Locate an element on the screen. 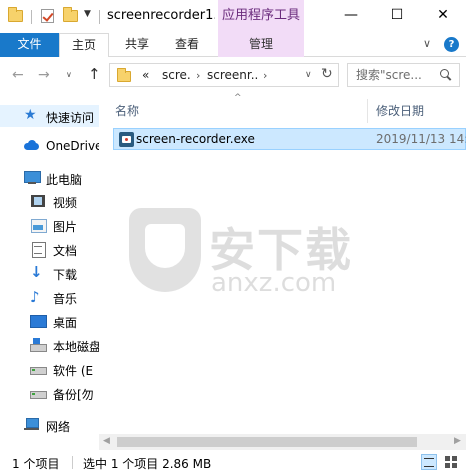  status-separator is located at coordinates (72, 462).